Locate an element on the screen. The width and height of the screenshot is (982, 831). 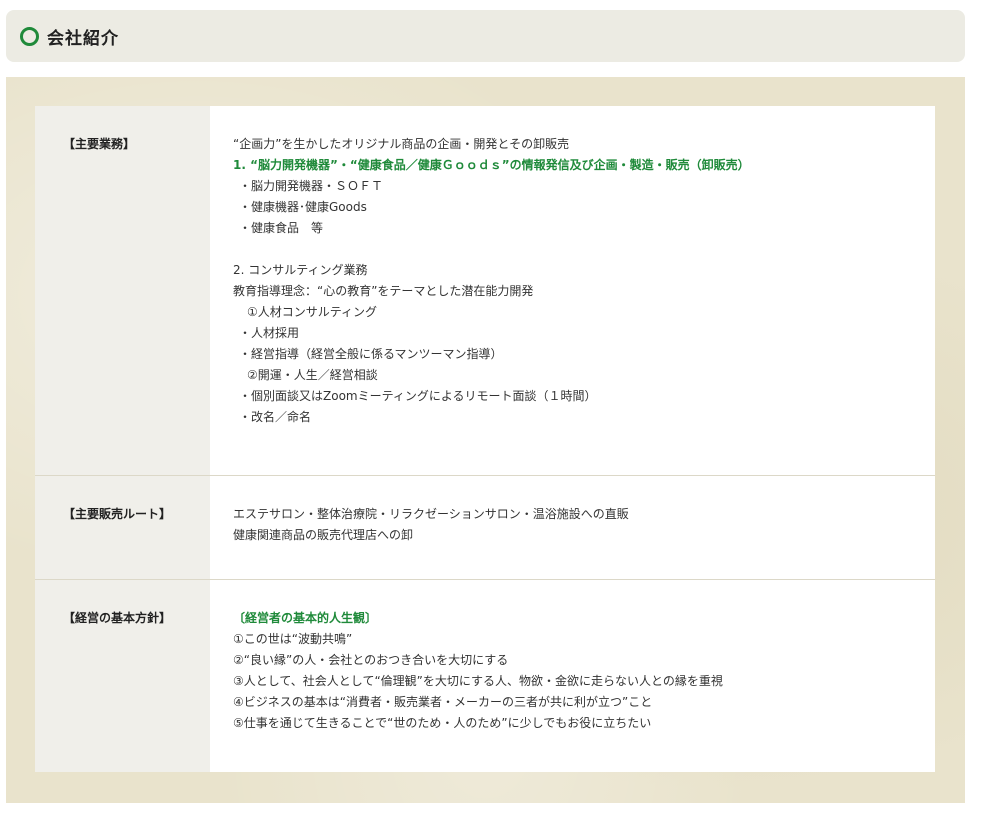
circle-bullet-icon is located at coordinates (29, 36).